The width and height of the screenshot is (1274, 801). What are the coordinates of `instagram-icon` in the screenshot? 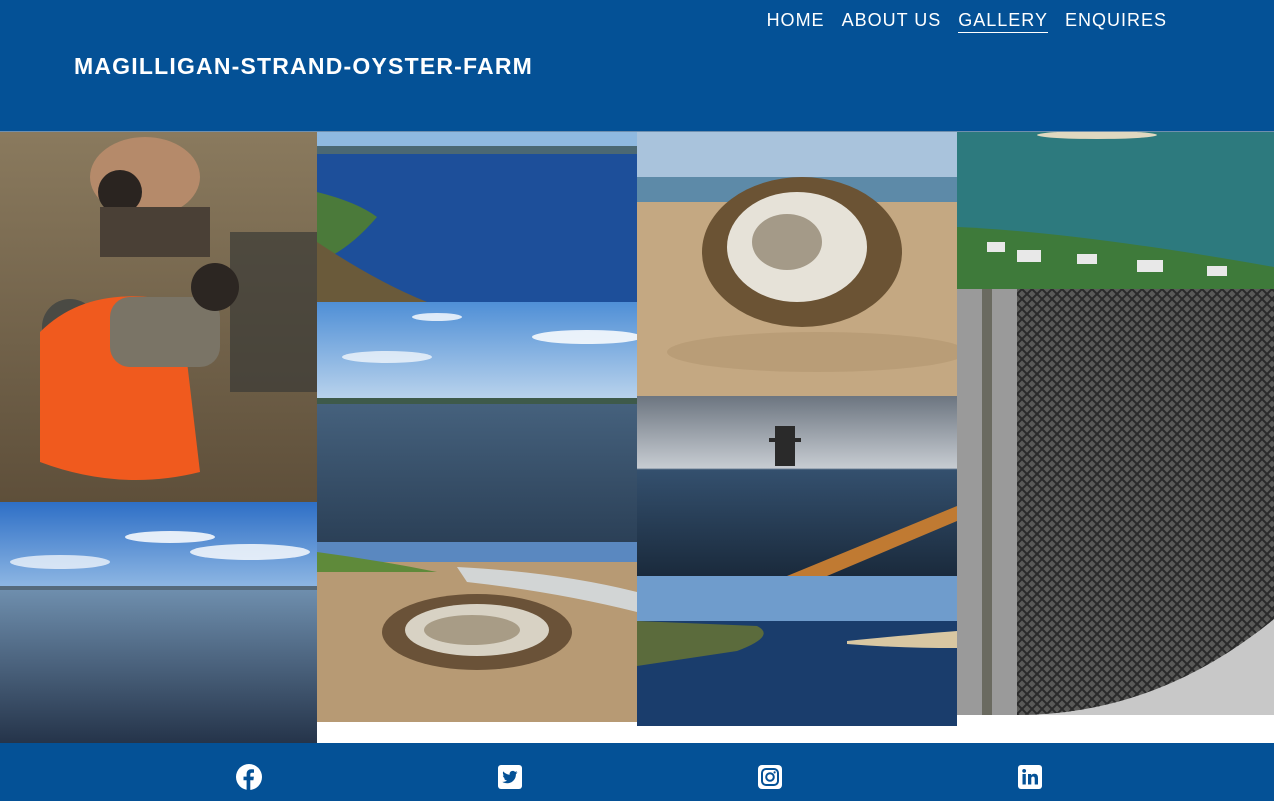 It's located at (770, 777).